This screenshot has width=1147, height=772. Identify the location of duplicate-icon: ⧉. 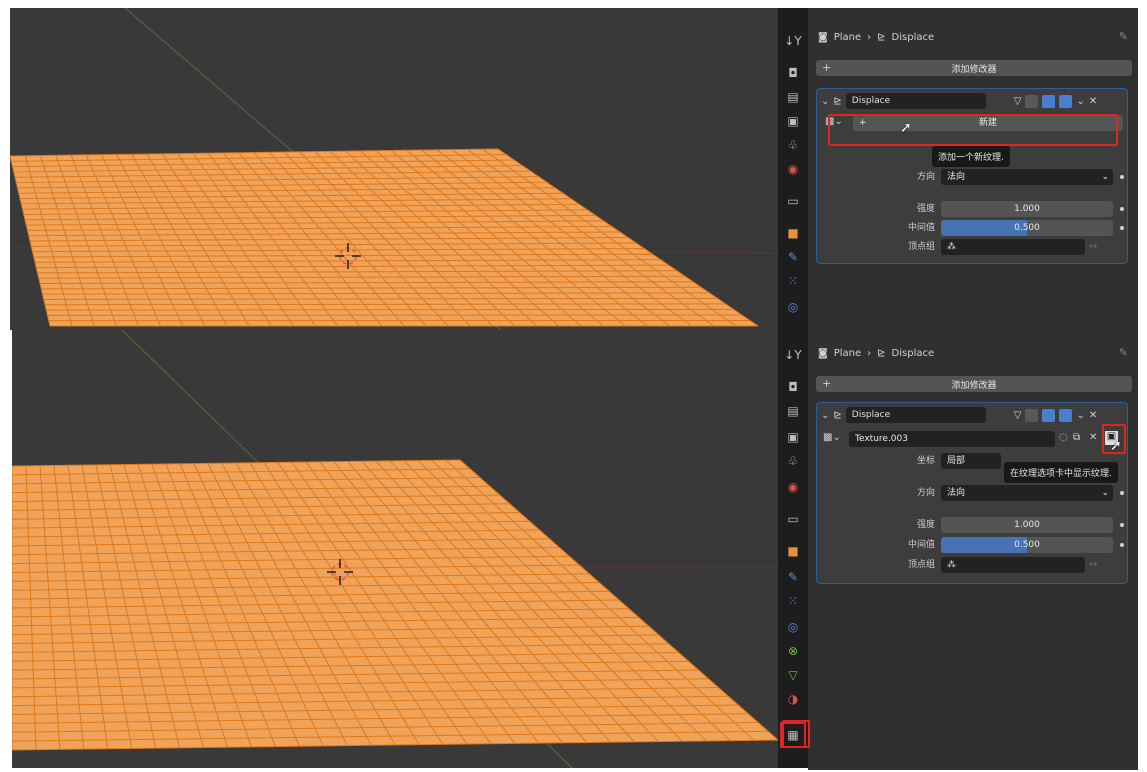
(1076, 437).